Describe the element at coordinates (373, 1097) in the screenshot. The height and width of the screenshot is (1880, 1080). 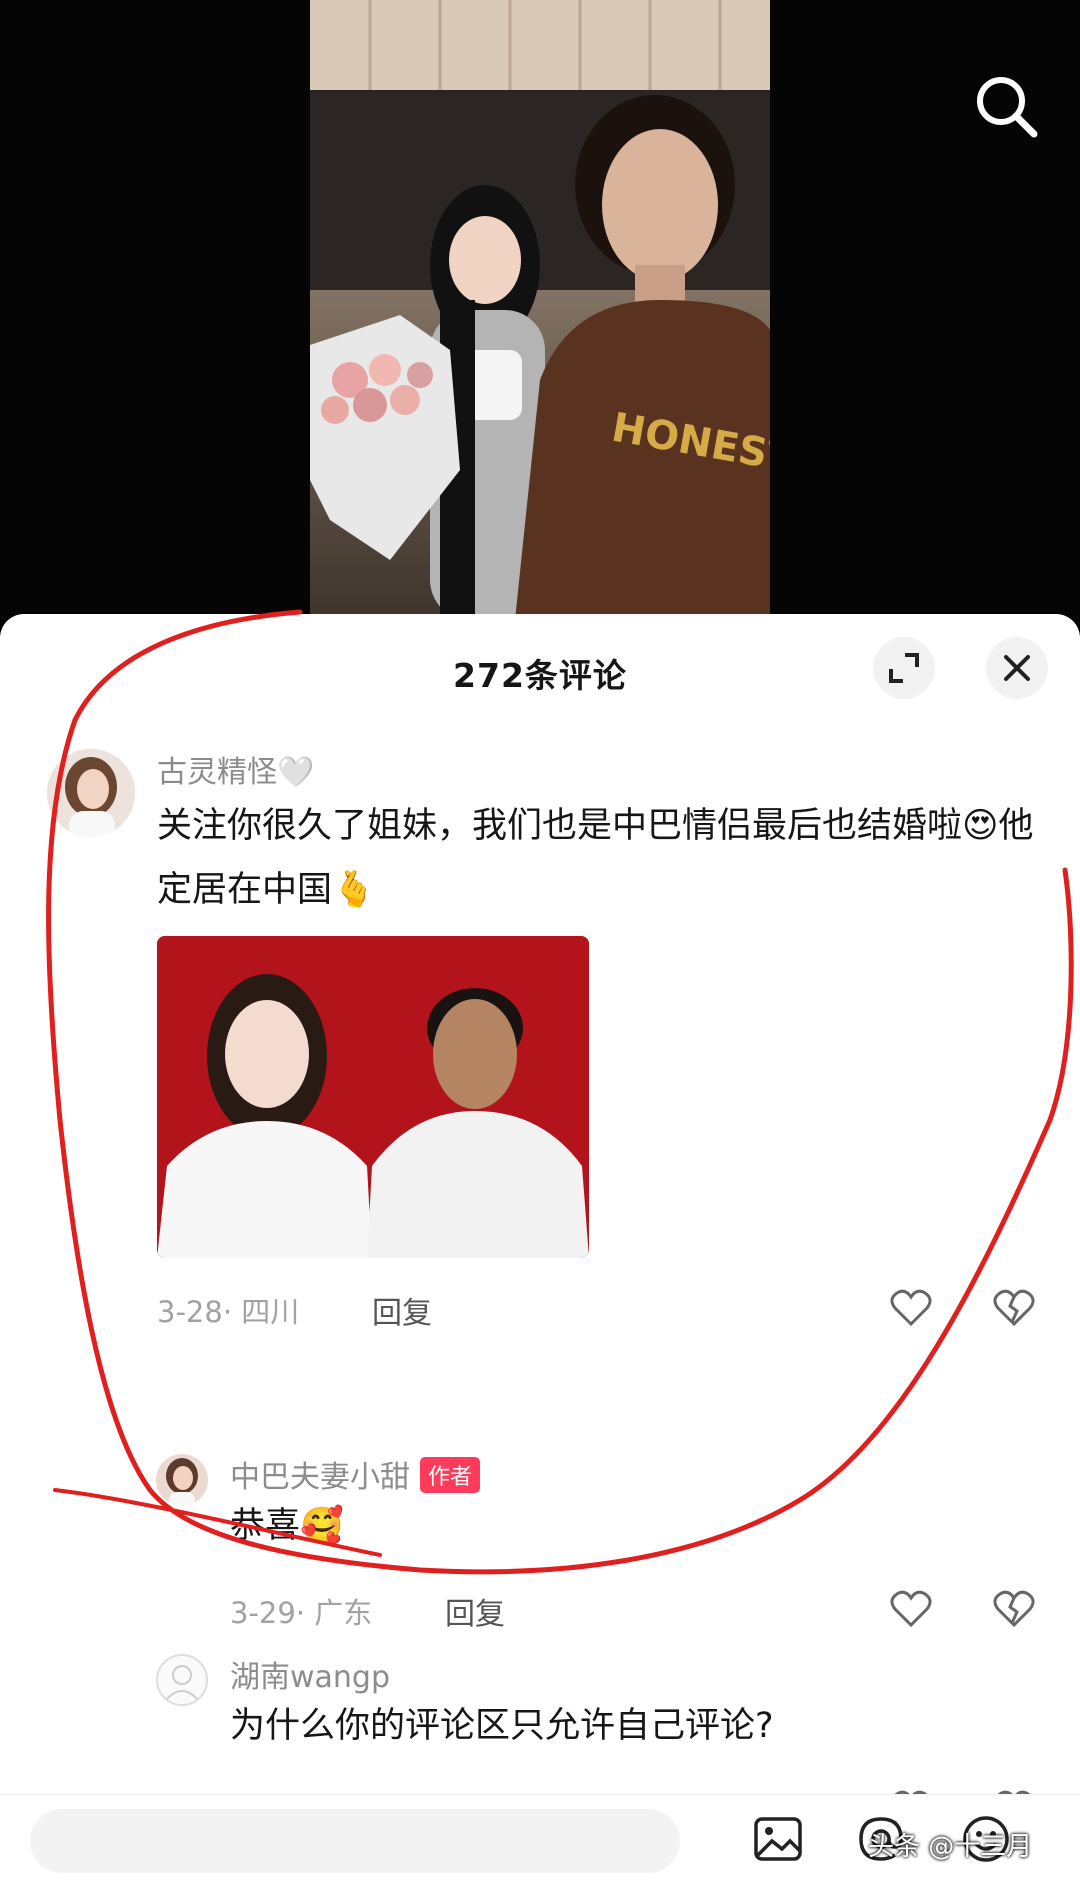
I see `comment-attached-image` at that location.